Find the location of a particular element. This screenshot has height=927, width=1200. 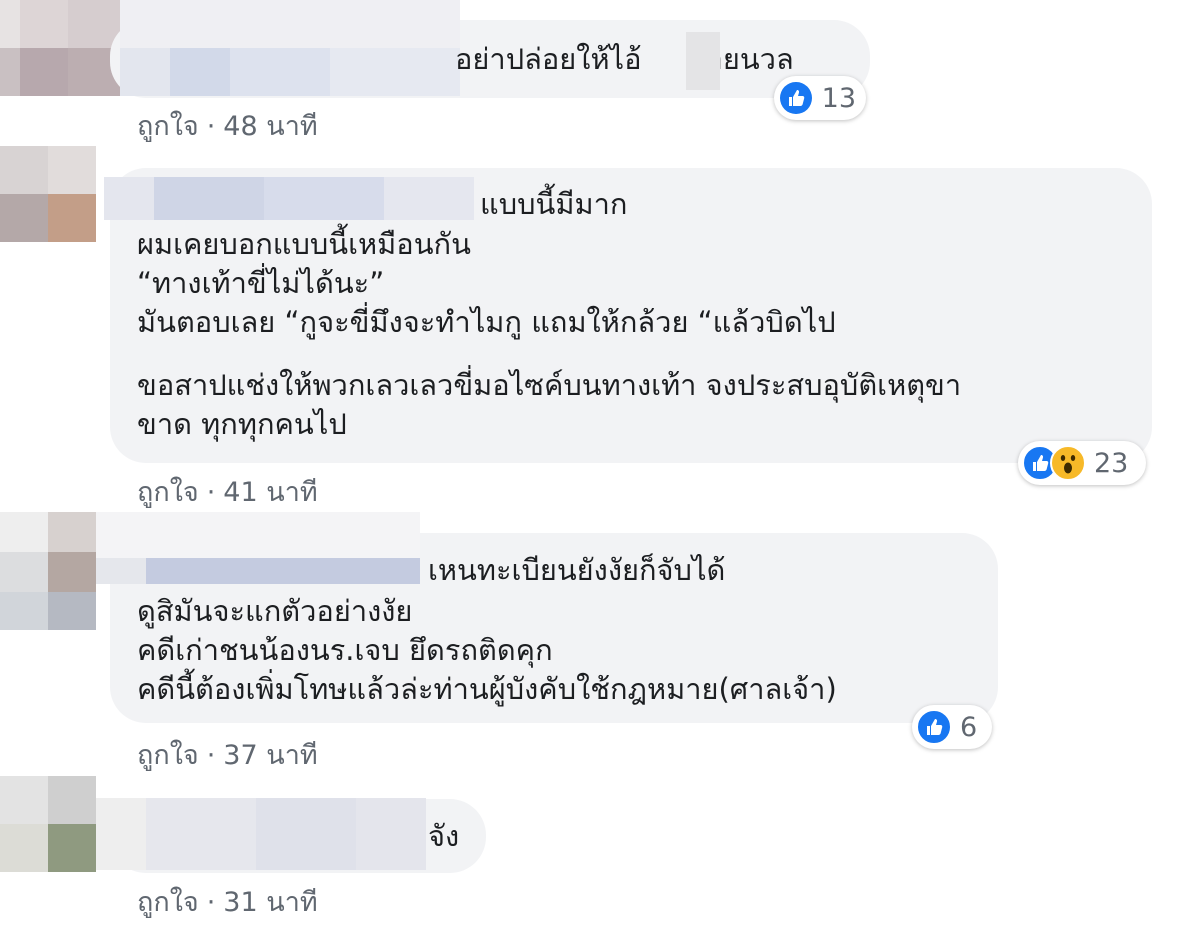

comment-3-meta: ถูกใจ · 37 นาที is located at coordinates (227, 754).